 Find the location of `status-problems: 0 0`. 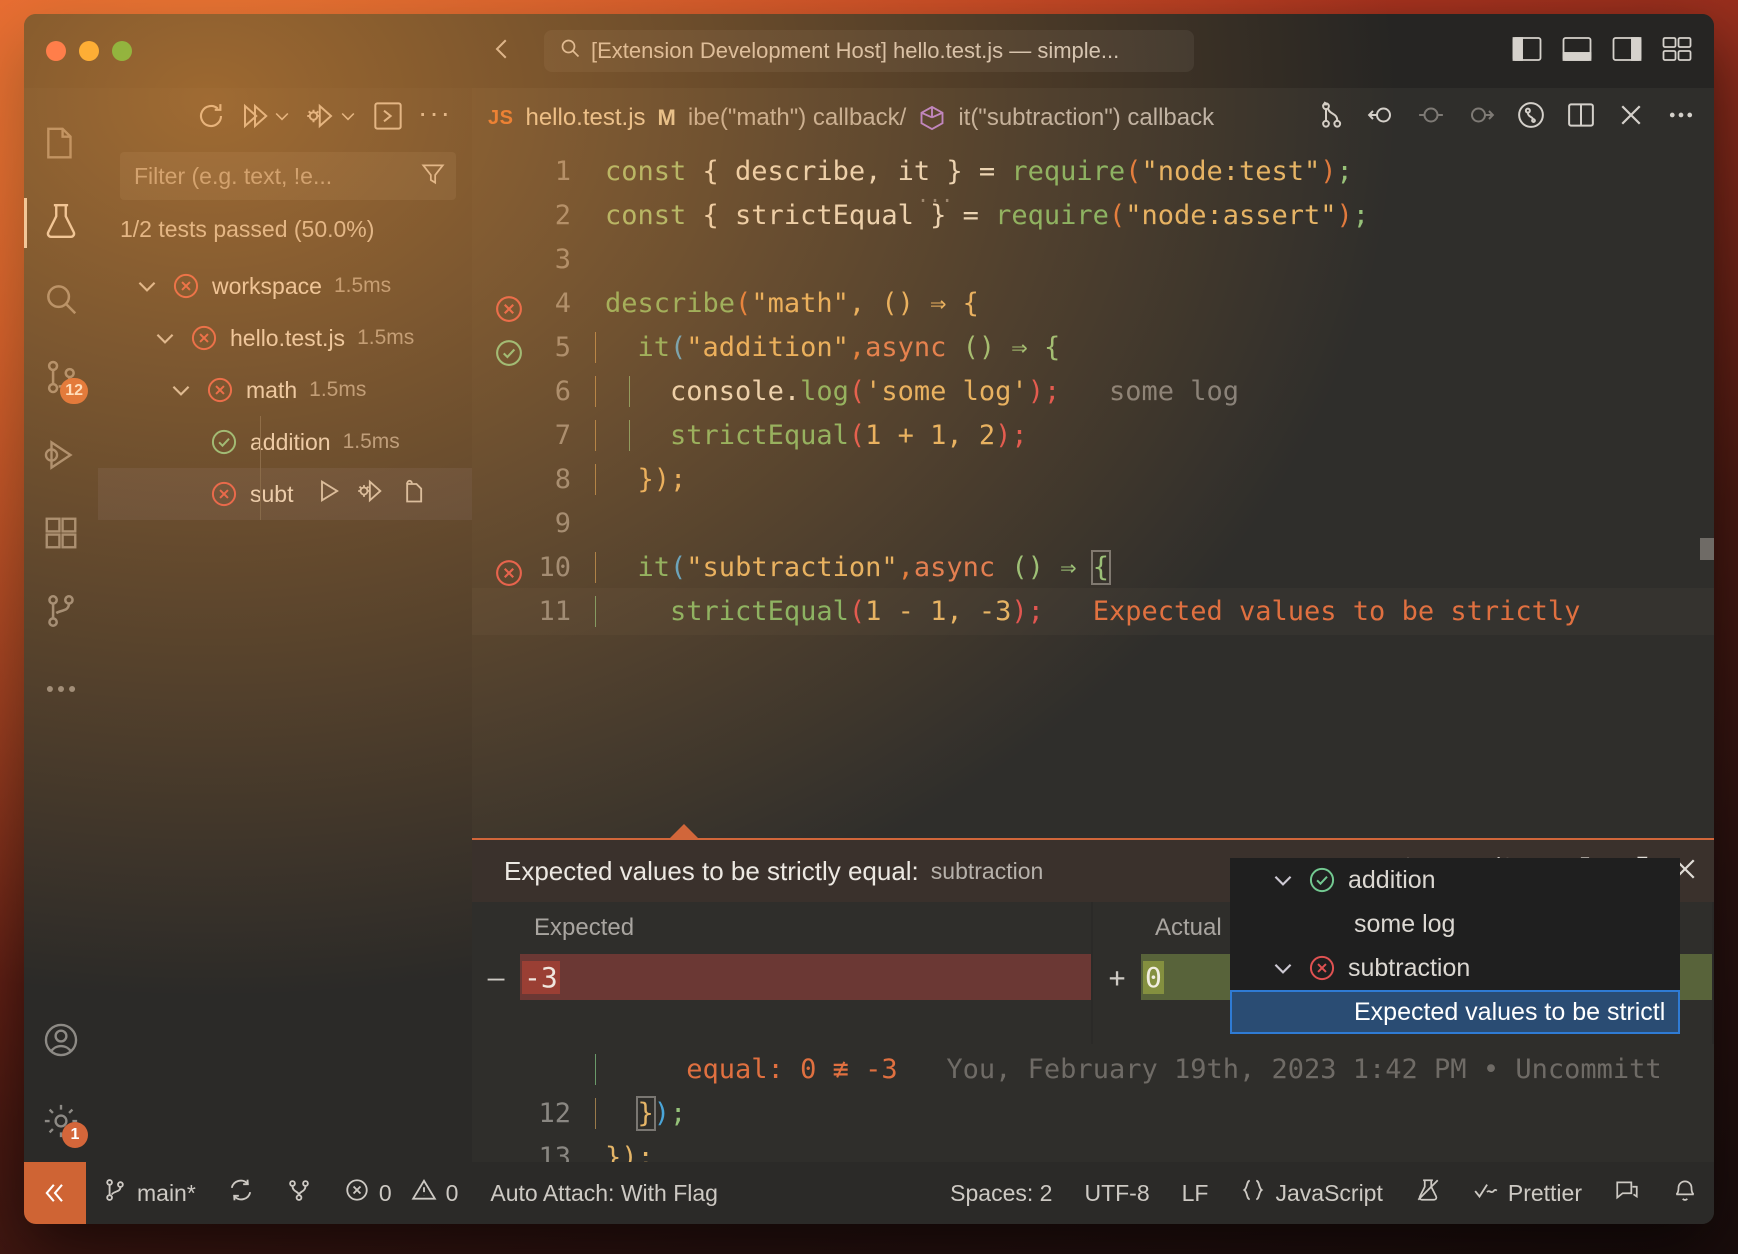

status-problems: 0 0 is located at coordinates (401, 1193).